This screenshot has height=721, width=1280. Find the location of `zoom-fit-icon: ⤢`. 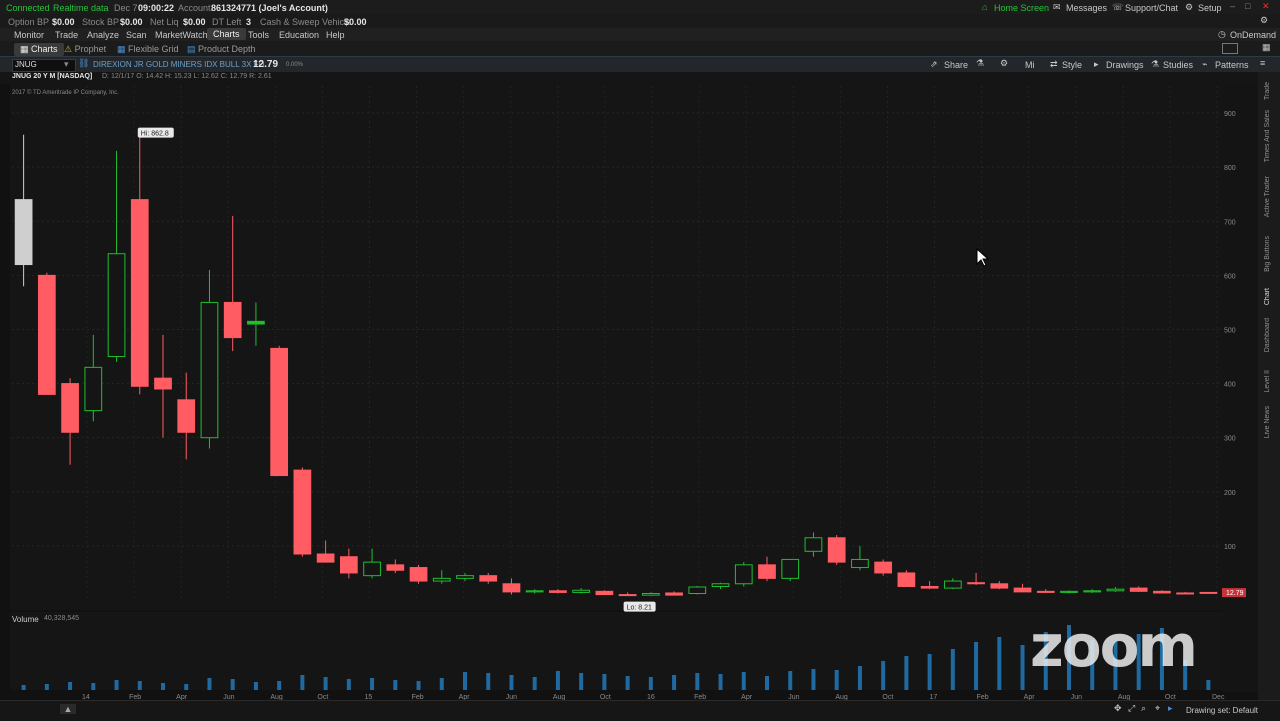

zoom-fit-icon: ⤢ is located at coordinates (1131, 708).